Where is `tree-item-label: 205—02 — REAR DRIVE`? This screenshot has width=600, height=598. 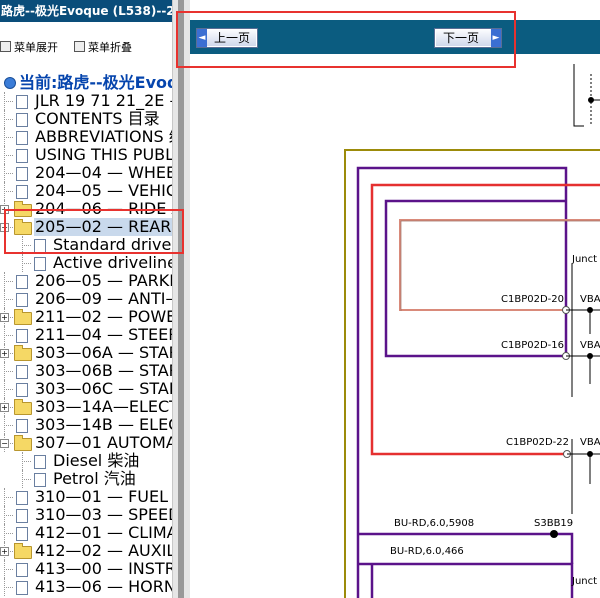 tree-item-label: 205—02 — REAR DRIVE is located at coordinates (103, 227).